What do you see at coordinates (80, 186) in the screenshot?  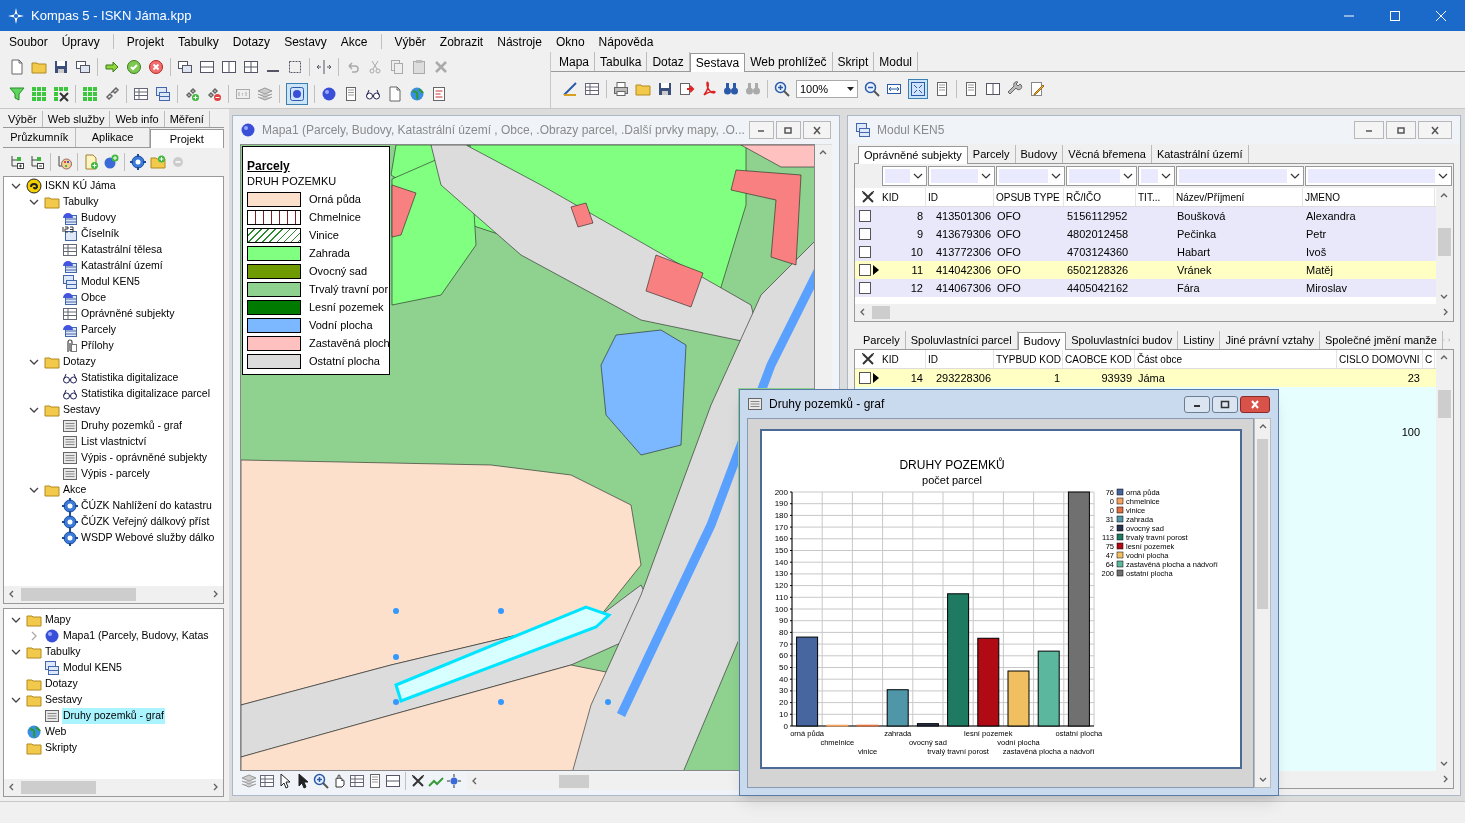 I see `tree-item: ISKN KÚ Jáma` at bounding box center [80, 186].